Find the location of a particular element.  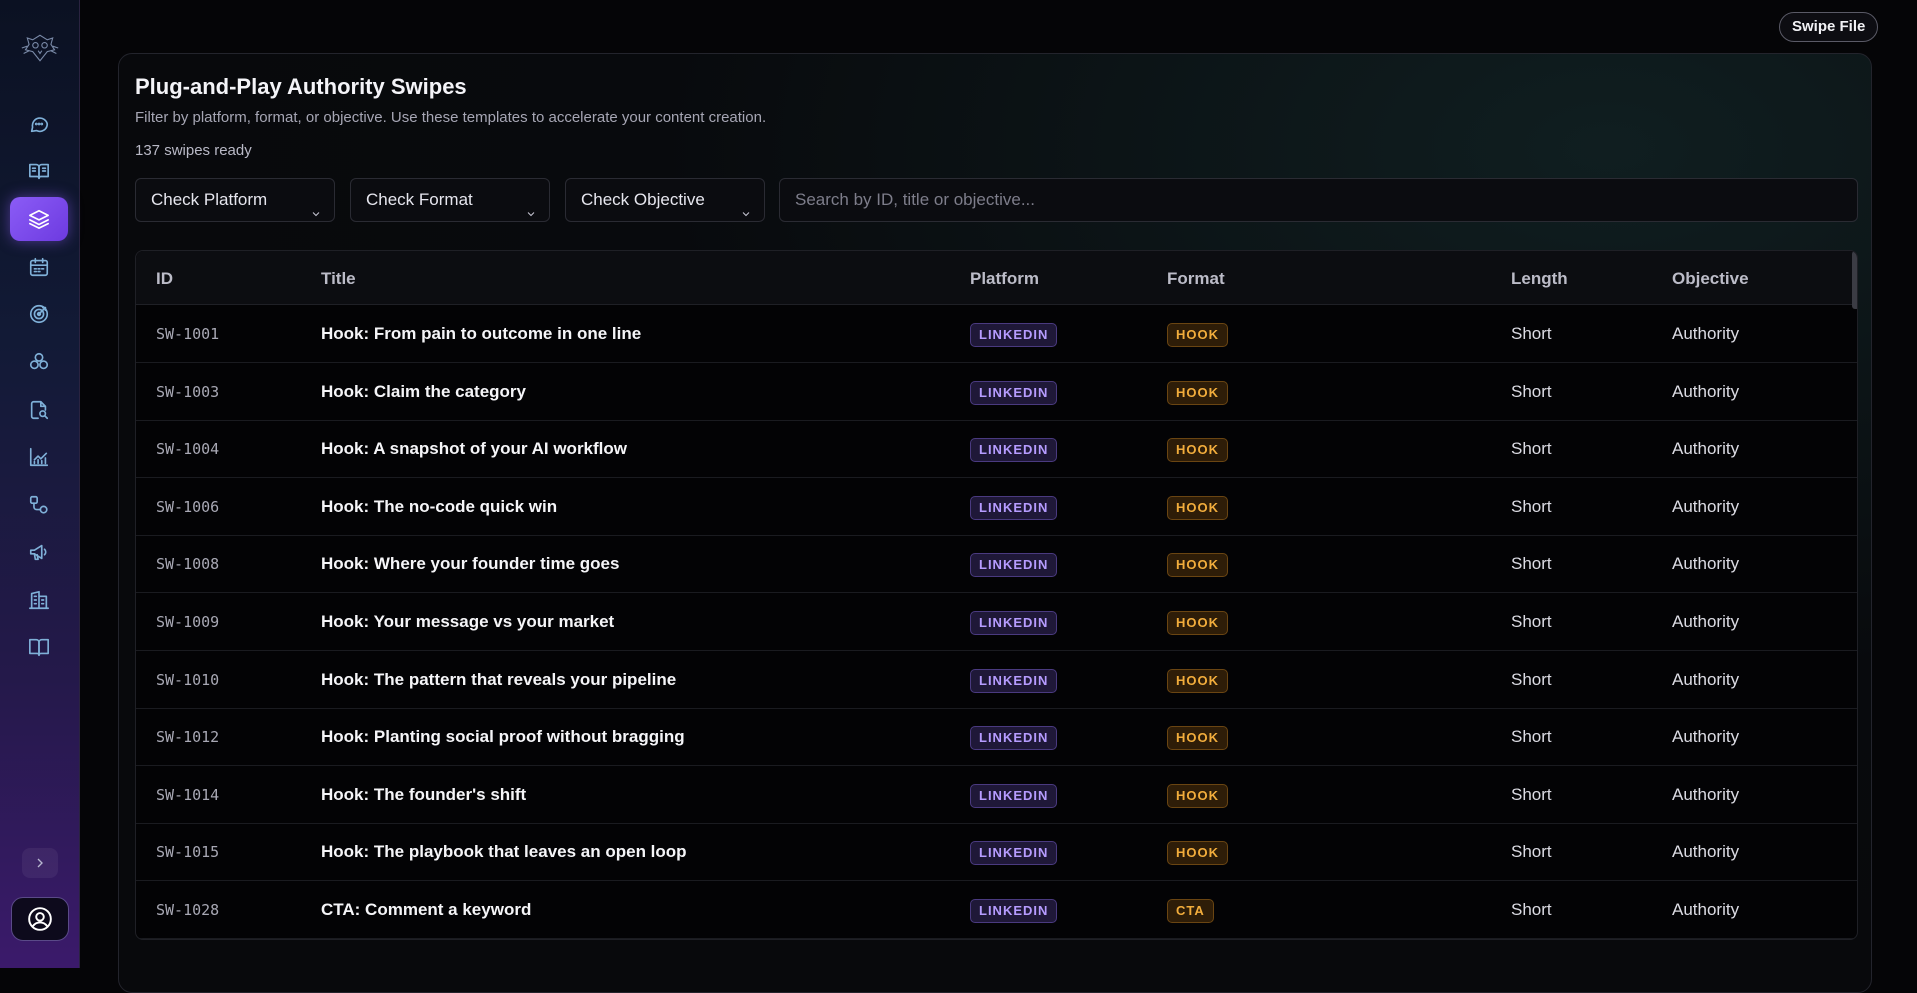

search-input is located at coordinates (1318, 200).